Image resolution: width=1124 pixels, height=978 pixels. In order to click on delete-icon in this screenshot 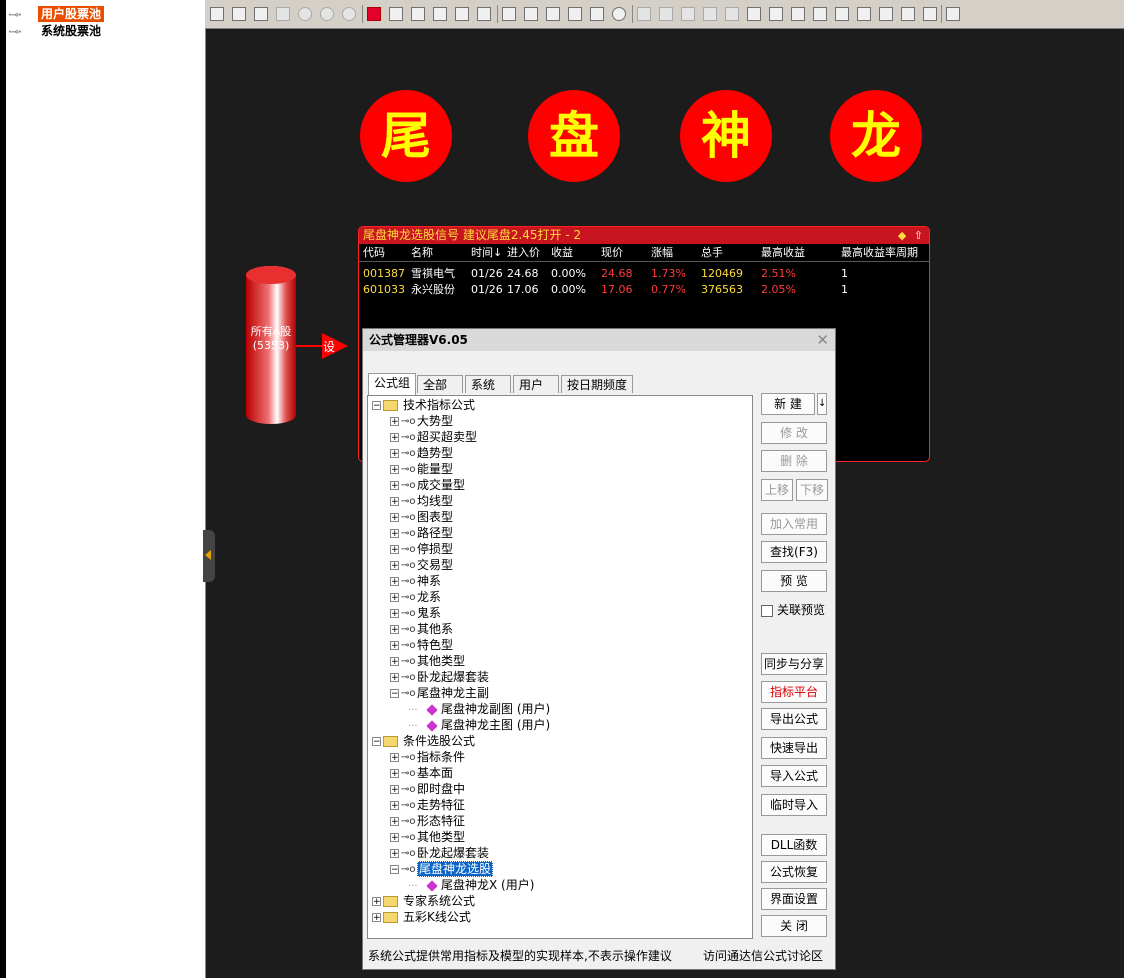, I will do `click(283, 14)`.